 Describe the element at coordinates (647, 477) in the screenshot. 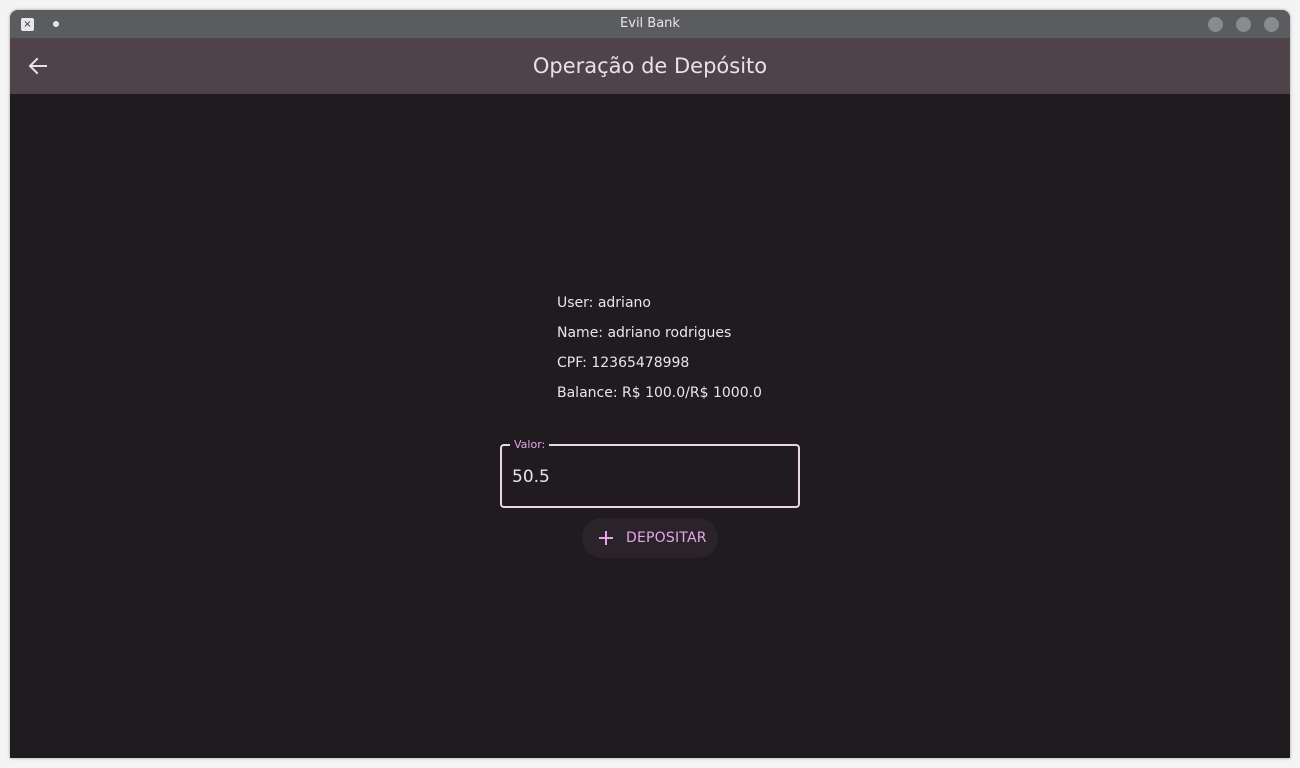

I see `amount-input` at that location.